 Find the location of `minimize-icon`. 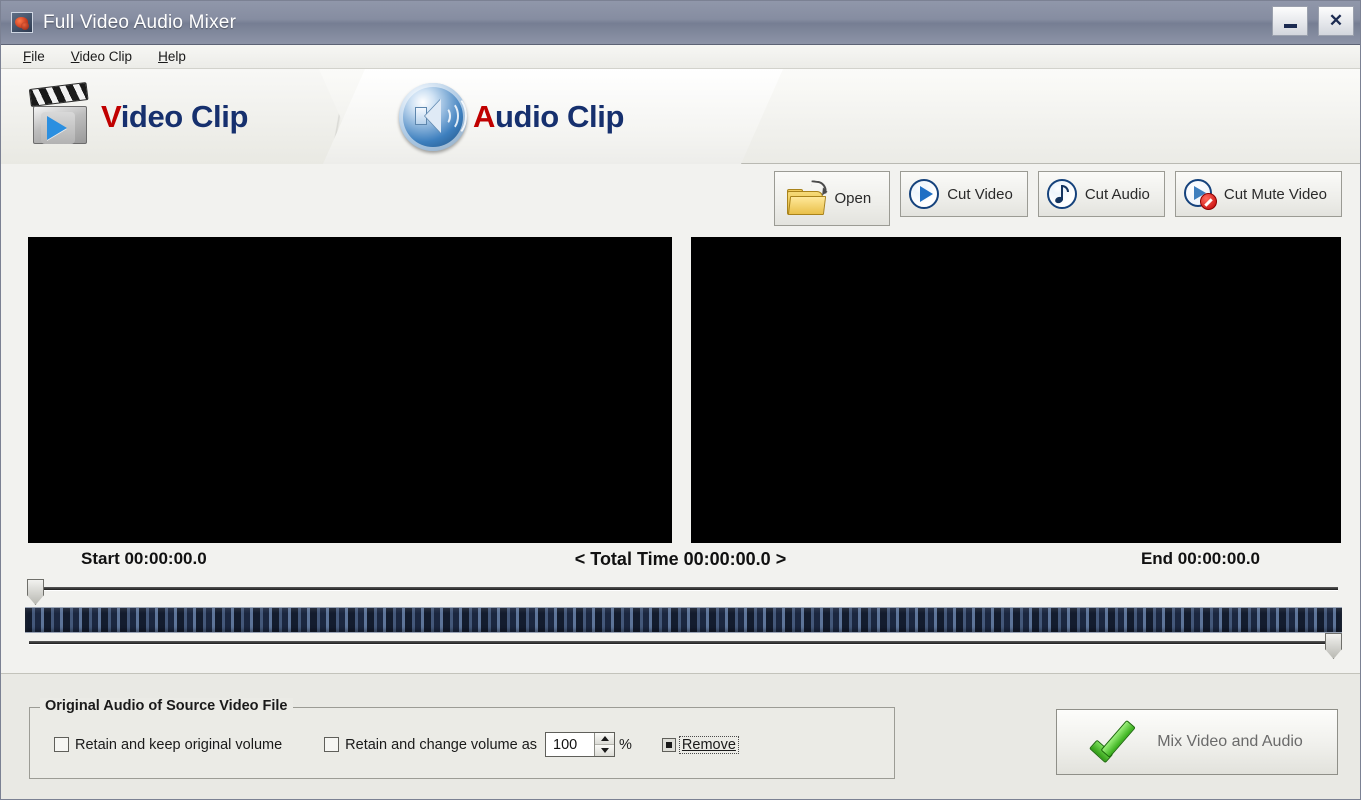

minimize-icon is located at coordinates (1290, 26).